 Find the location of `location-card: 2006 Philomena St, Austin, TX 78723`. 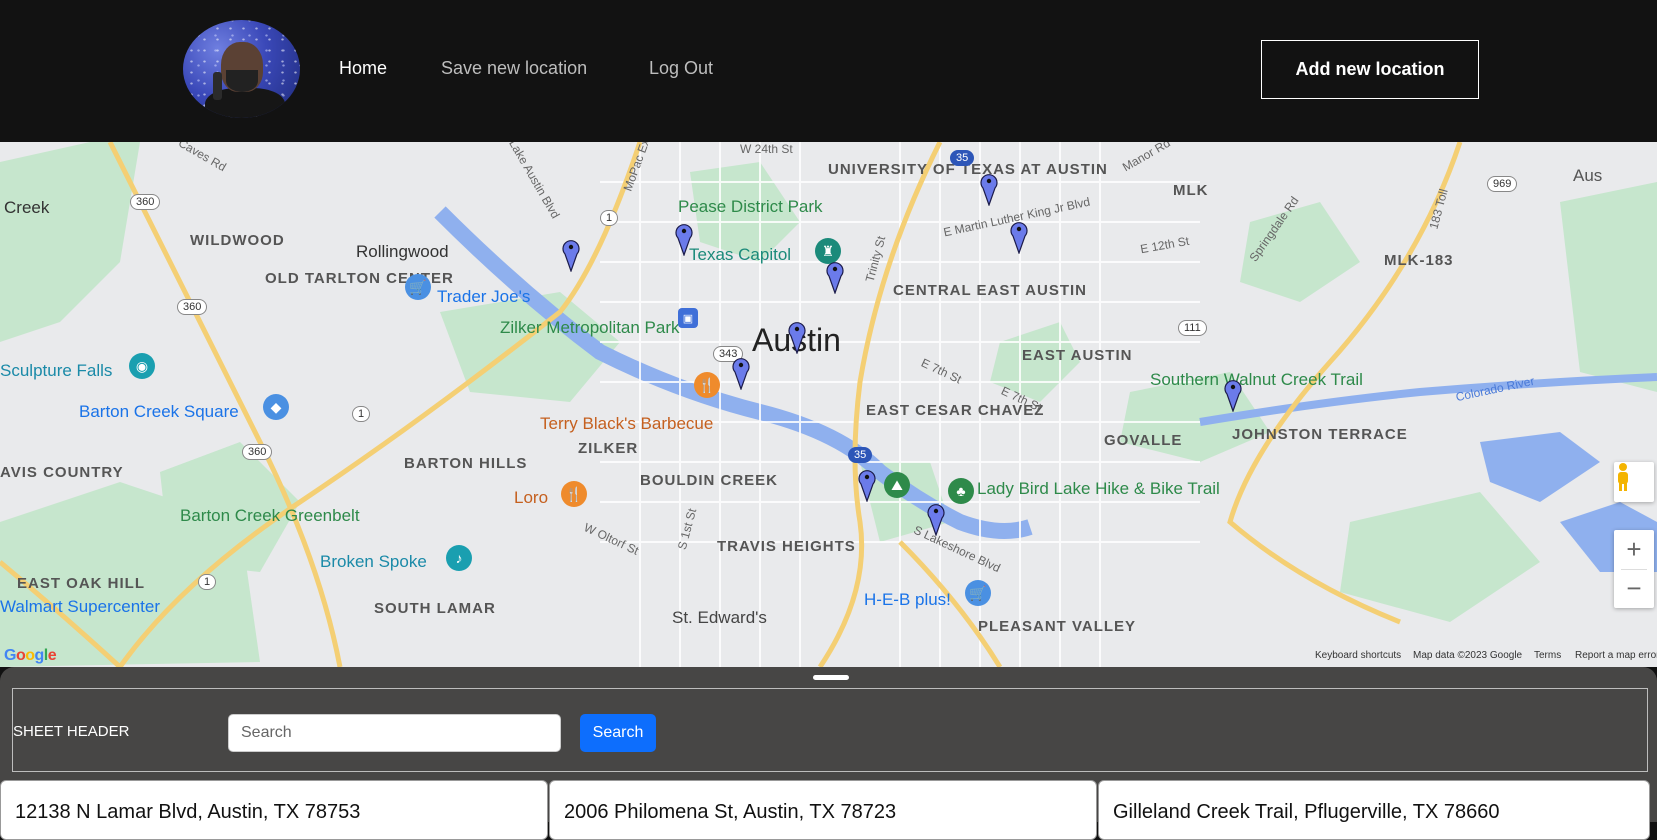

location-card: 2006 Philomena St, Austin, TX 78723 is located at coordinates (823, 810).